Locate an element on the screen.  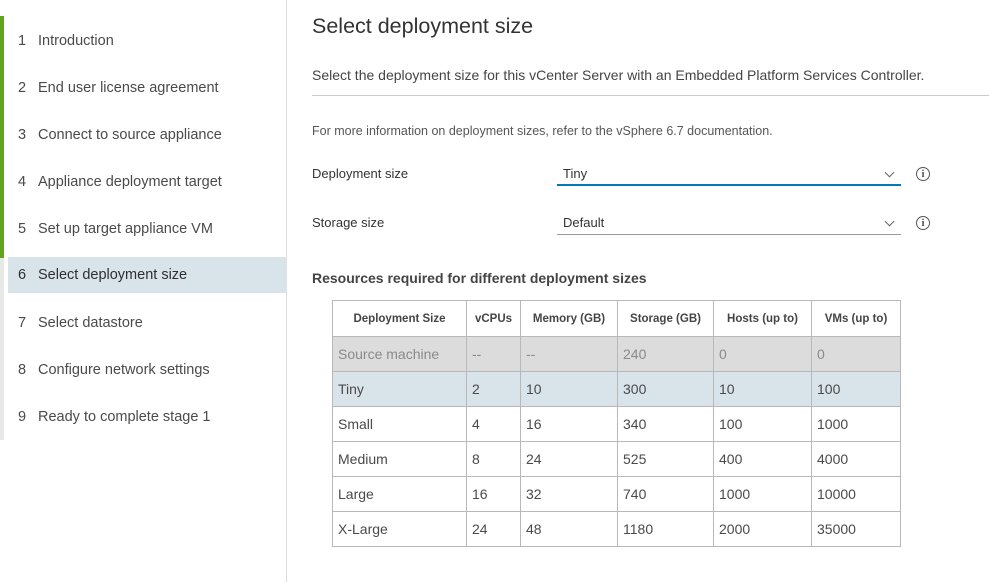
step-network-settings: 8 Configure network settings is located at coordinates (147, 370).